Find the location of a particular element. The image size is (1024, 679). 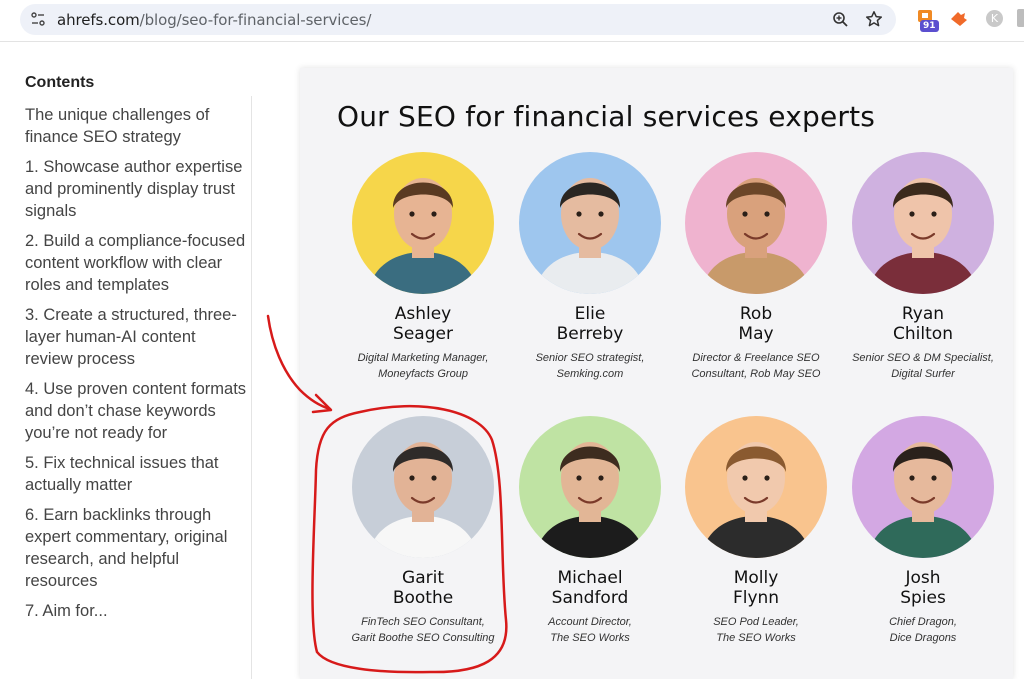

toc-divider is located at coordinates (251, 387).